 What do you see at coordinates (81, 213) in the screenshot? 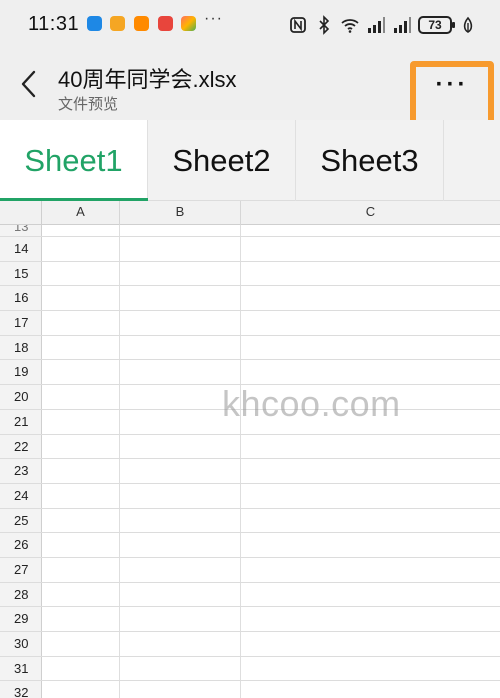
I see `column-header-a: A` at bounding box center [81, 213].